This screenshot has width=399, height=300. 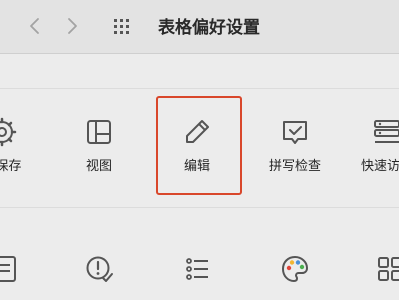 I want to click on window-title: 表格偏好设置, so click(x=209, y=28).